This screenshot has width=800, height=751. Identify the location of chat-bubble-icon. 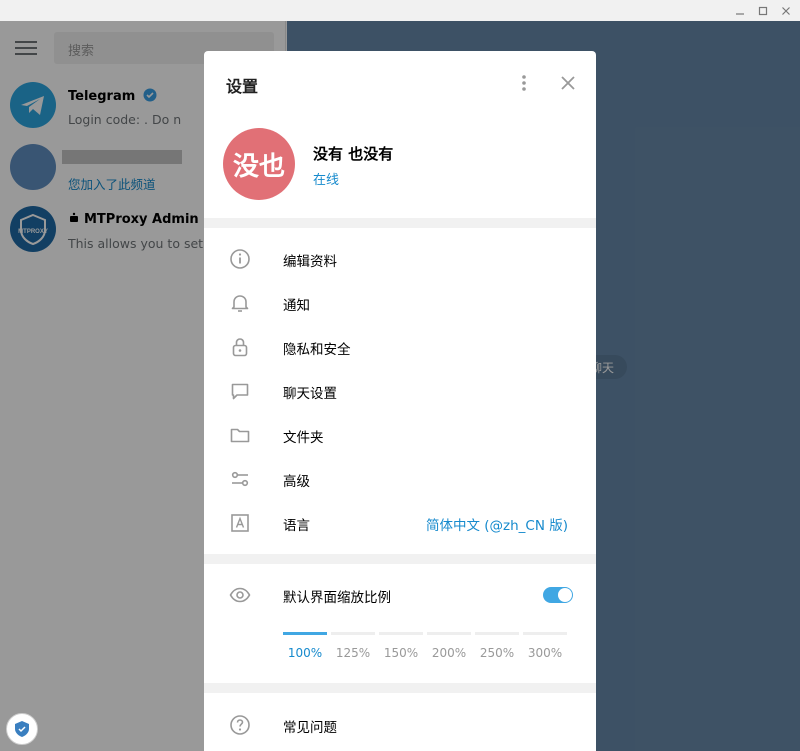
(240, 391).